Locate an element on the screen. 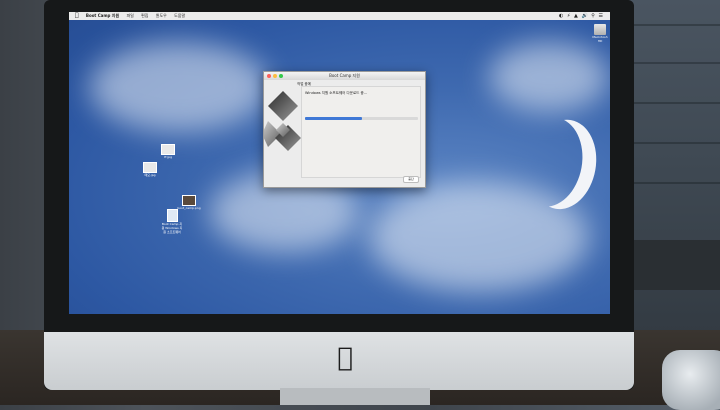 The height and width of the screenshot is (410, 720). desktop-file-icon: Boot Camp 지원 Windows 지원 소프트웨어 is located at coordinates (172, 221).